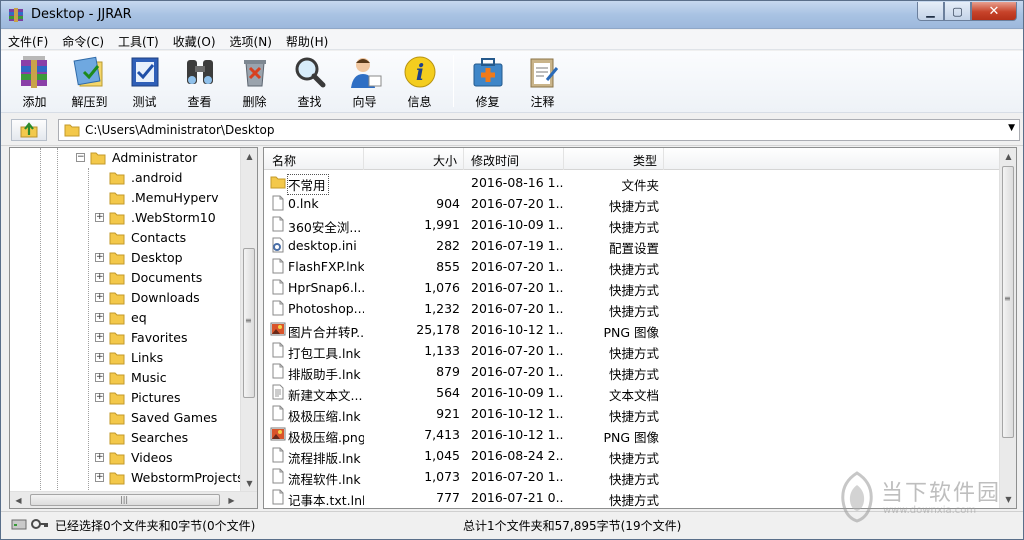  I want to click on tree-horizontal-scrollbar: ◀ ||| ▶, so click(133, 499).